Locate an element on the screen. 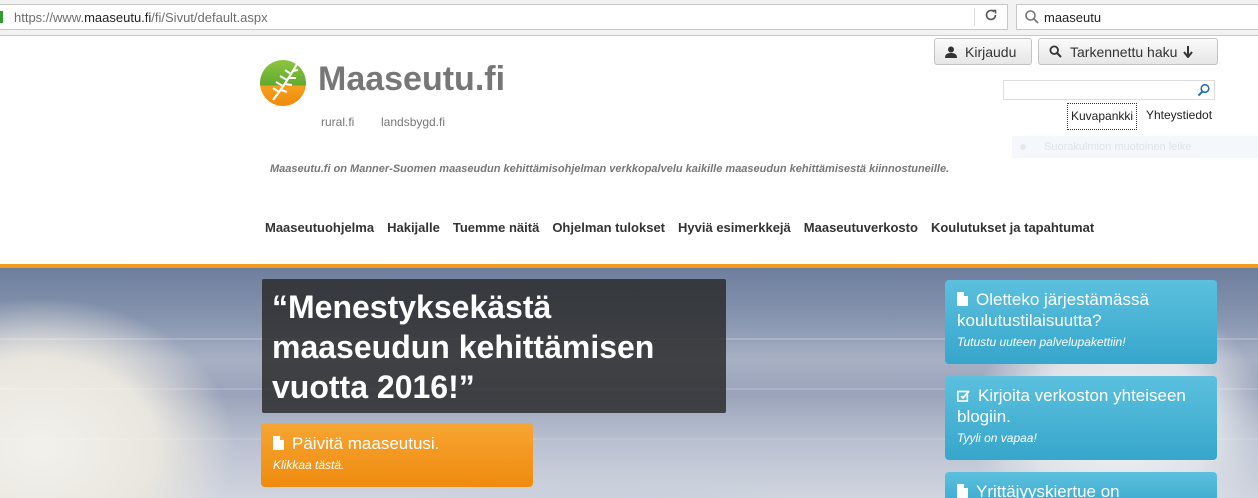 The height and width of the screenshot is (498, 1258). ghost-text: Suorakulmion muotoinen leike is located at coordinates (1118, 147).